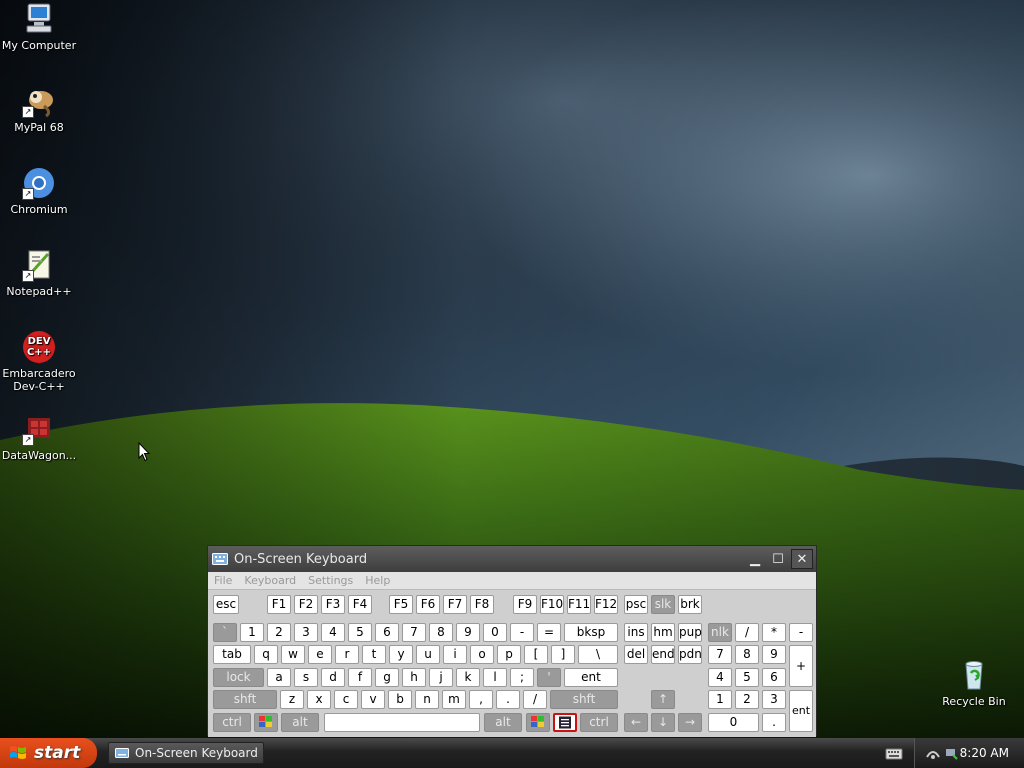 Image resolution: width=1024 pixels, height=768 pixels. What do you see at coordinates (690, 654) in the screenshot?
I see `key-pgdn: pdn` at bounding box center [690, 654].